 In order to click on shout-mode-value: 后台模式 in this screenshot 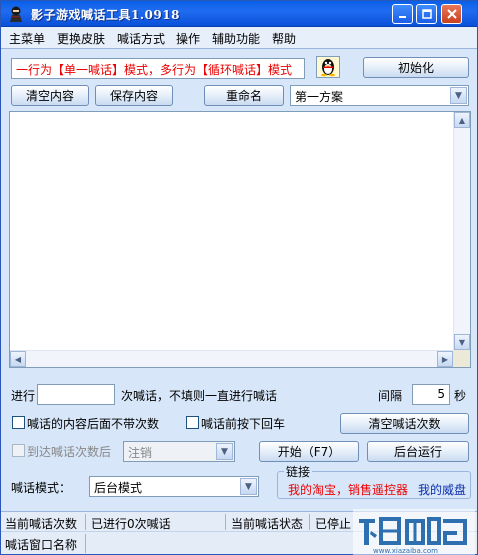, I will do `click(118, 488)`.